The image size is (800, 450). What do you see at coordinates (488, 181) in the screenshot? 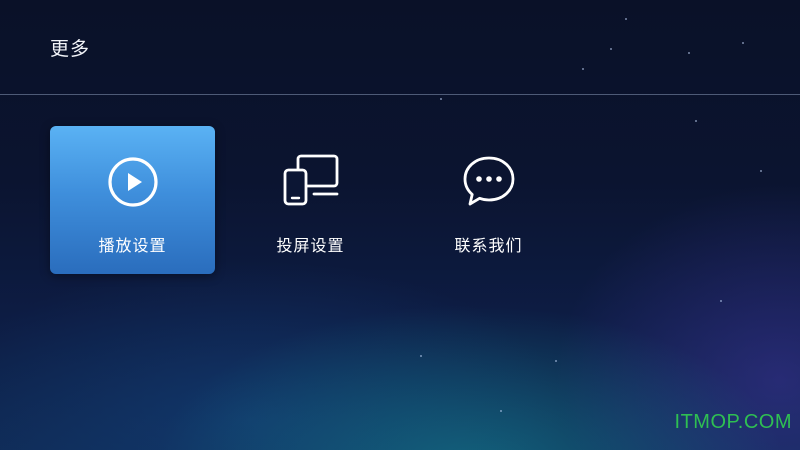
I see `chat-icon` at bounding box center [488, 181].